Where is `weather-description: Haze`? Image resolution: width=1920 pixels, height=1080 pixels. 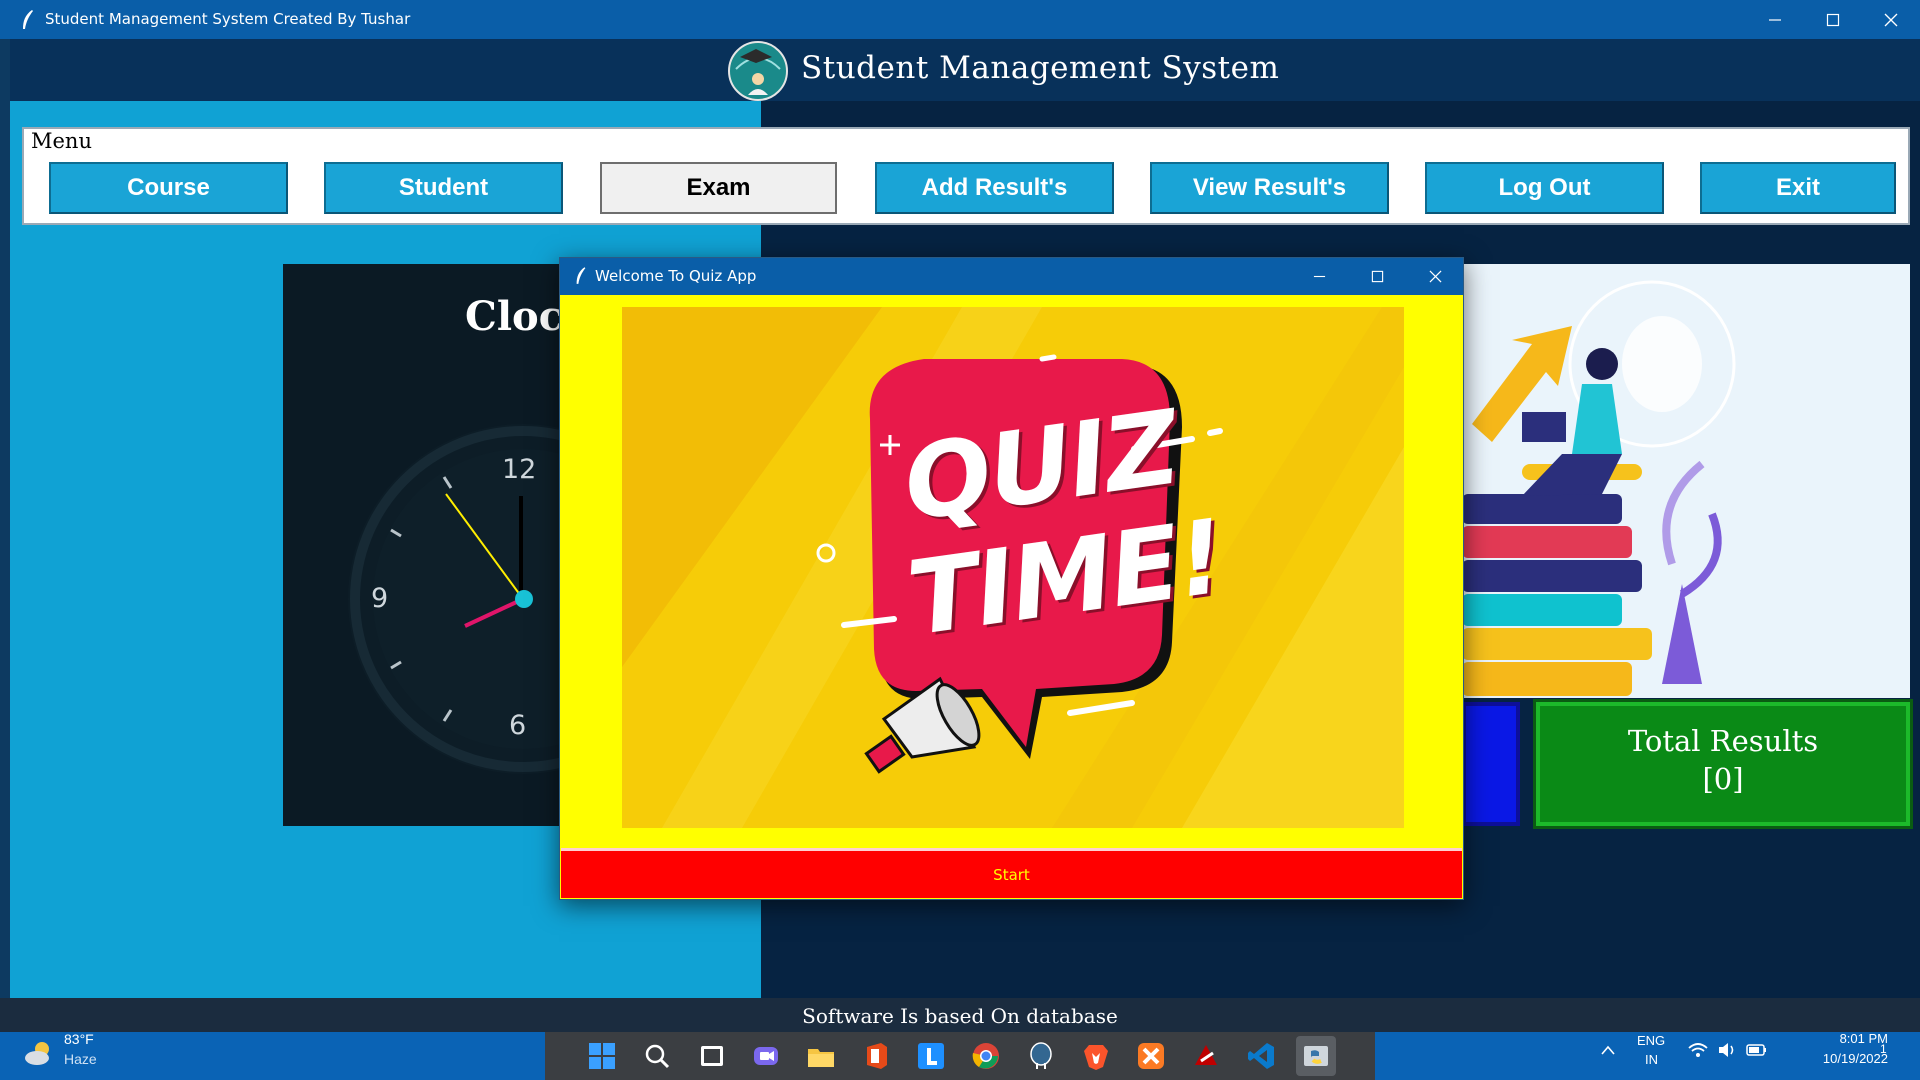
weather-description: Haze is located at coordinates (80, 1059).